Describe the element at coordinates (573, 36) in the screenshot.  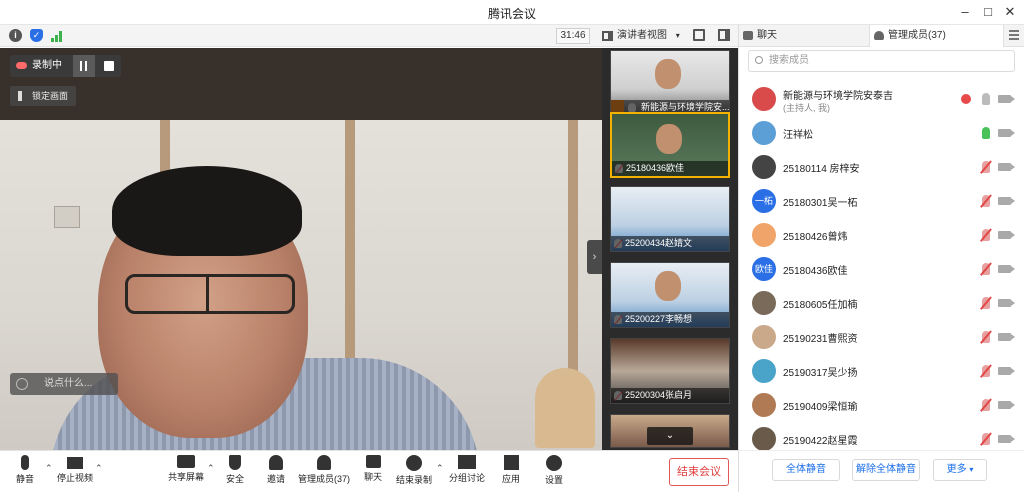
I see `meeting-timer: 31:46` at that location.